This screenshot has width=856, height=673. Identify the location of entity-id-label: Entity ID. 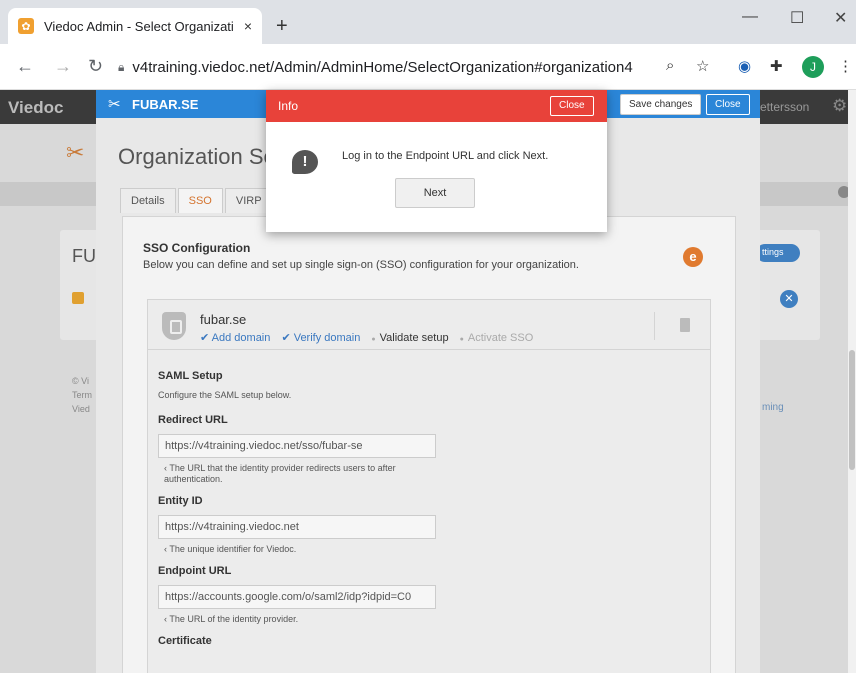
(180, 501).